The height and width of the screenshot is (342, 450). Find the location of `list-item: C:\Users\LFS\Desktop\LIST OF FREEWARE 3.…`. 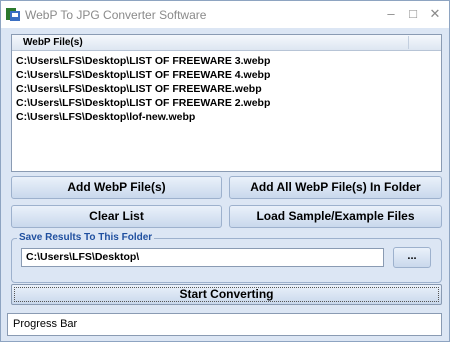

list-item: C:\Users\LFS\Desktop\LIST OF FREEWARE 3.… is located at coordinates (143, 61).